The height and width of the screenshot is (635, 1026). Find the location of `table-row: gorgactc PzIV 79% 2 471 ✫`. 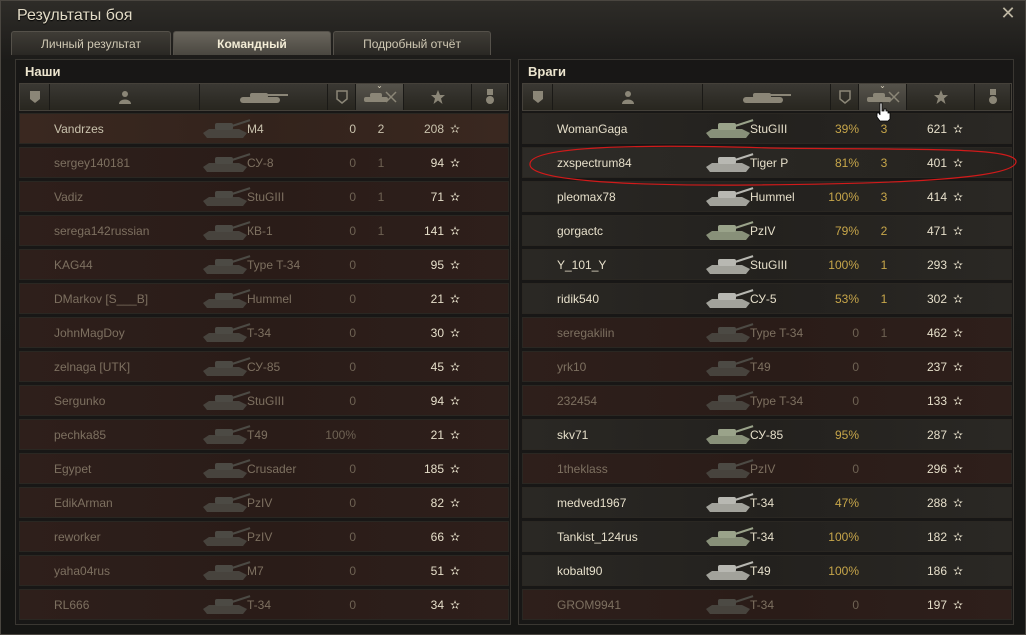

table-row: gorgactc PzIV 79% 2 471 ✫ is located at coordinates (767, 230).